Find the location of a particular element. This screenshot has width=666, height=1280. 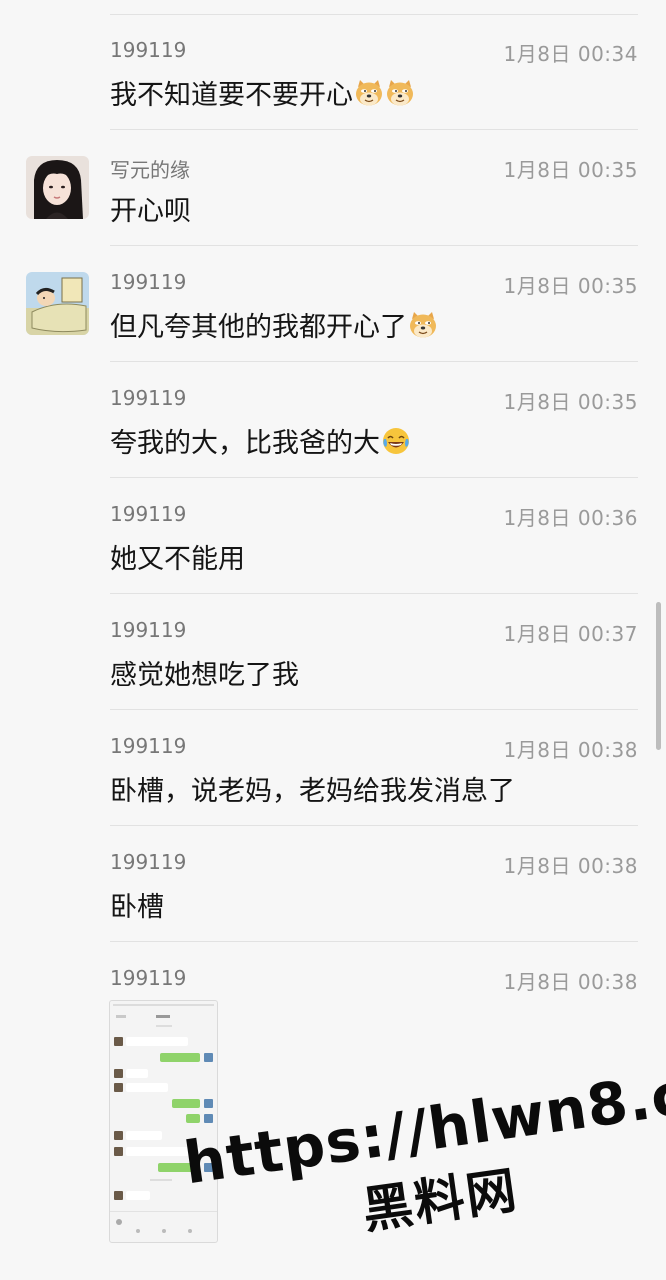

message-text: 夸我的大，比我爸的大 is located at coordinates (260, 440).